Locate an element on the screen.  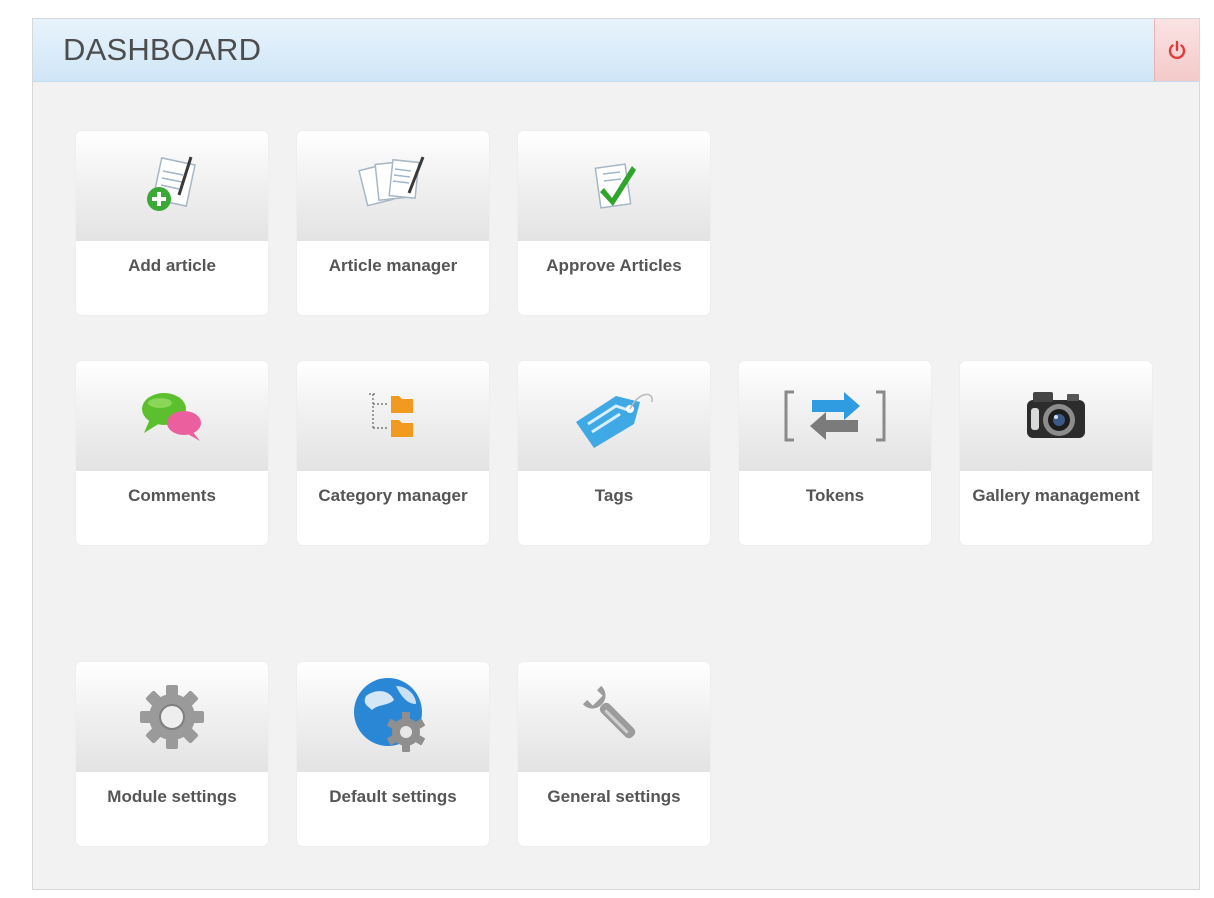
tile-comments: Comments is located at coordinates (172, 453).